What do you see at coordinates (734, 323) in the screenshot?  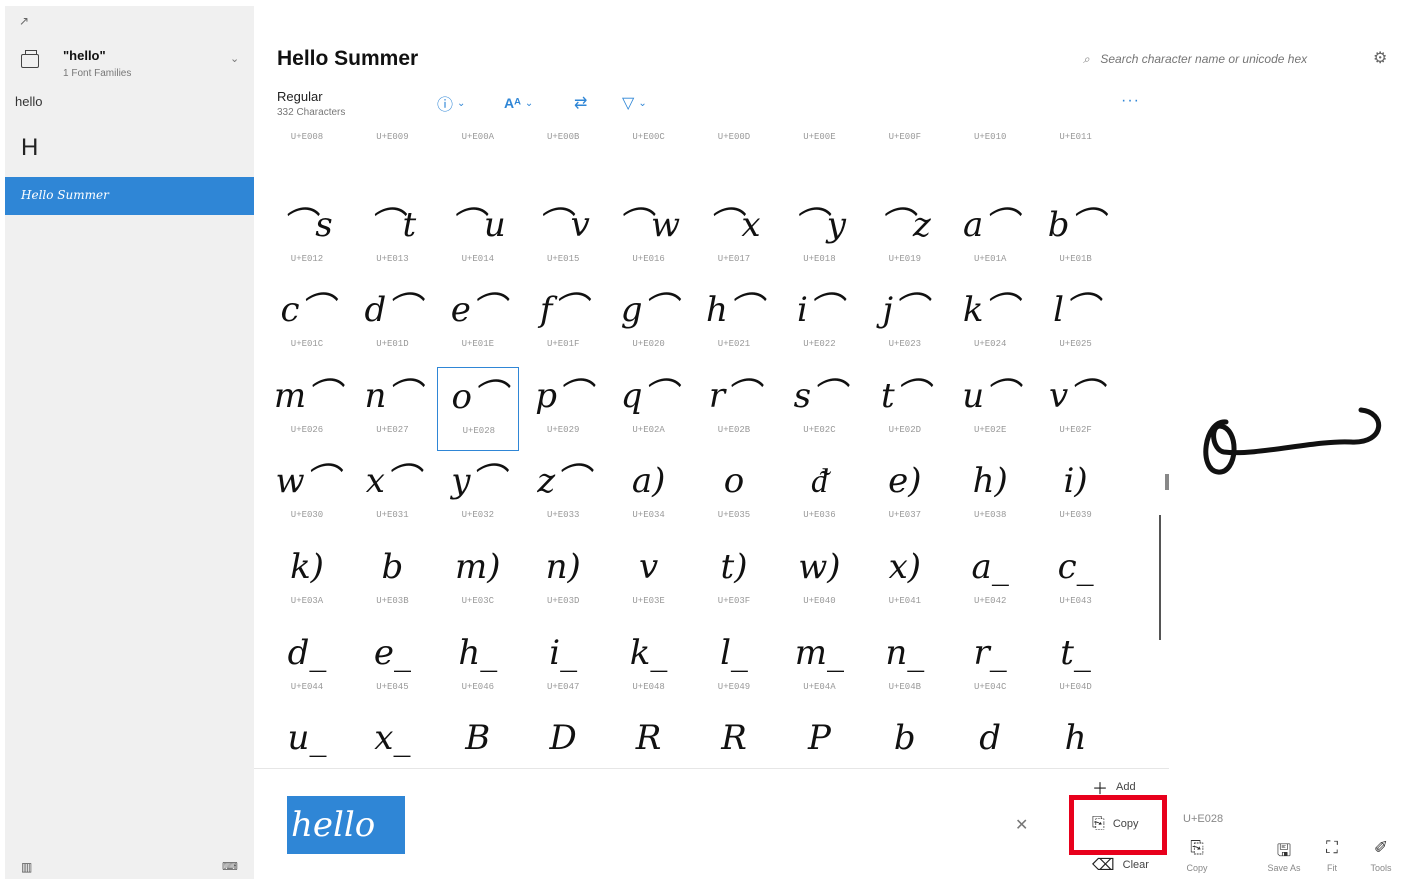 I see `glyph-cell: h⌒ U+E021` at bounding box center [734, 323].